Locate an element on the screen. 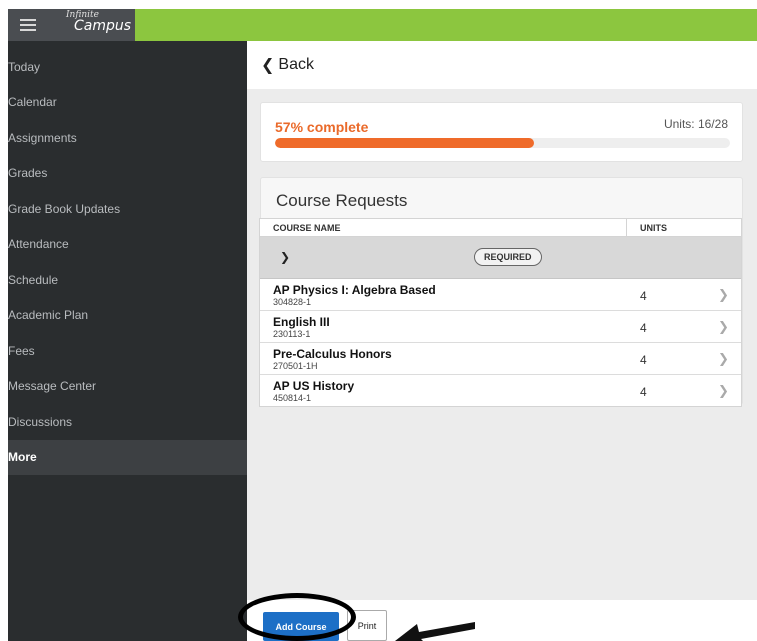 The image size is (757, 641). sidebar-item-label: Grades is located at coordinates (28, 173).